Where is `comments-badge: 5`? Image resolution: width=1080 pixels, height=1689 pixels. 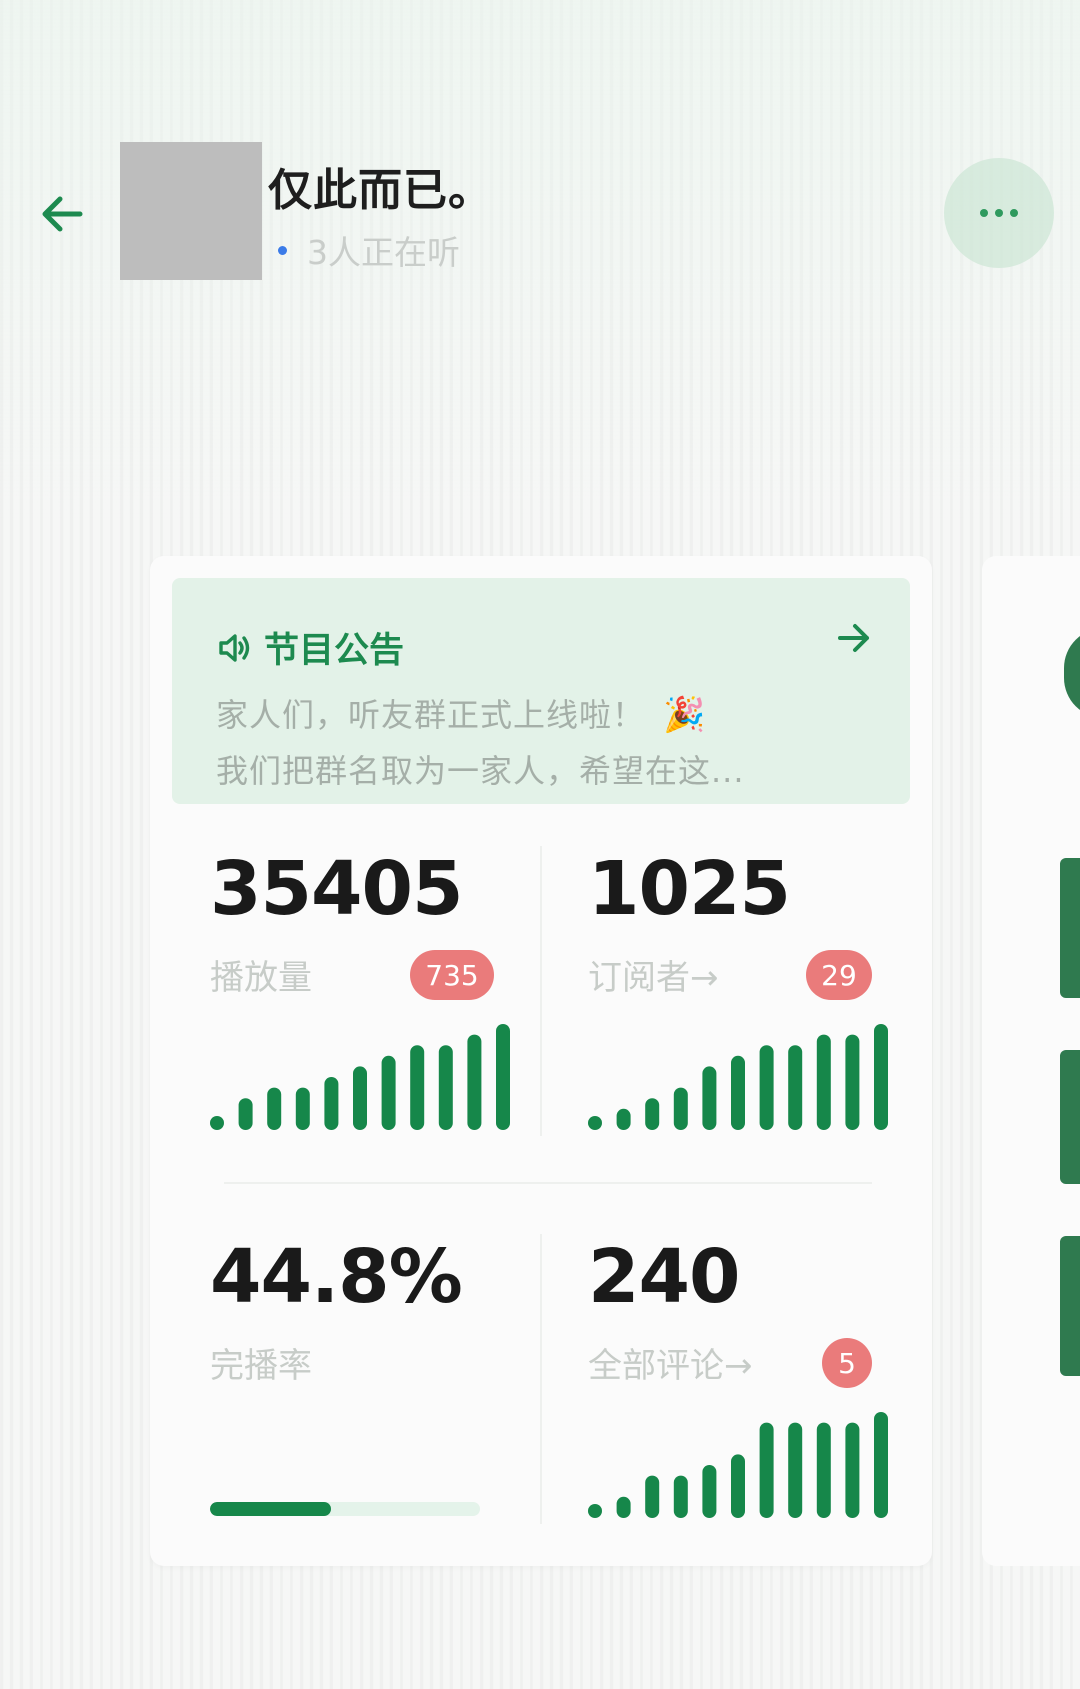
comments-badge: 5 is located at coordinates (847, 1363).